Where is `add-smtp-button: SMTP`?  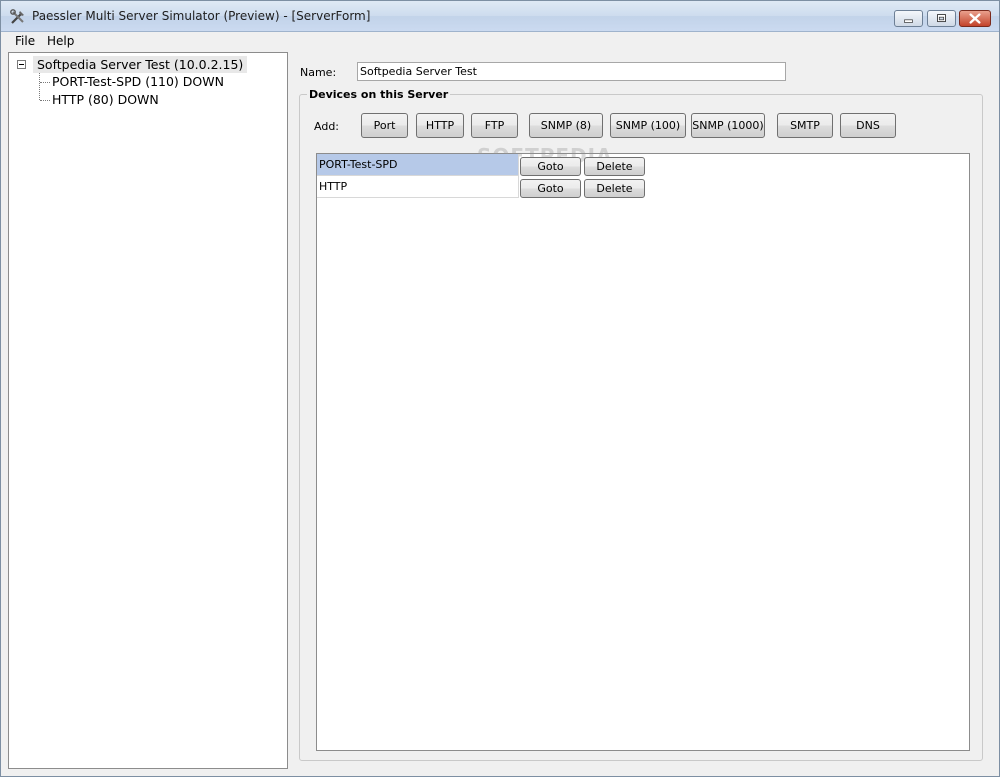 add-smtp-button: SMTP is located at coordinates (805, 125).